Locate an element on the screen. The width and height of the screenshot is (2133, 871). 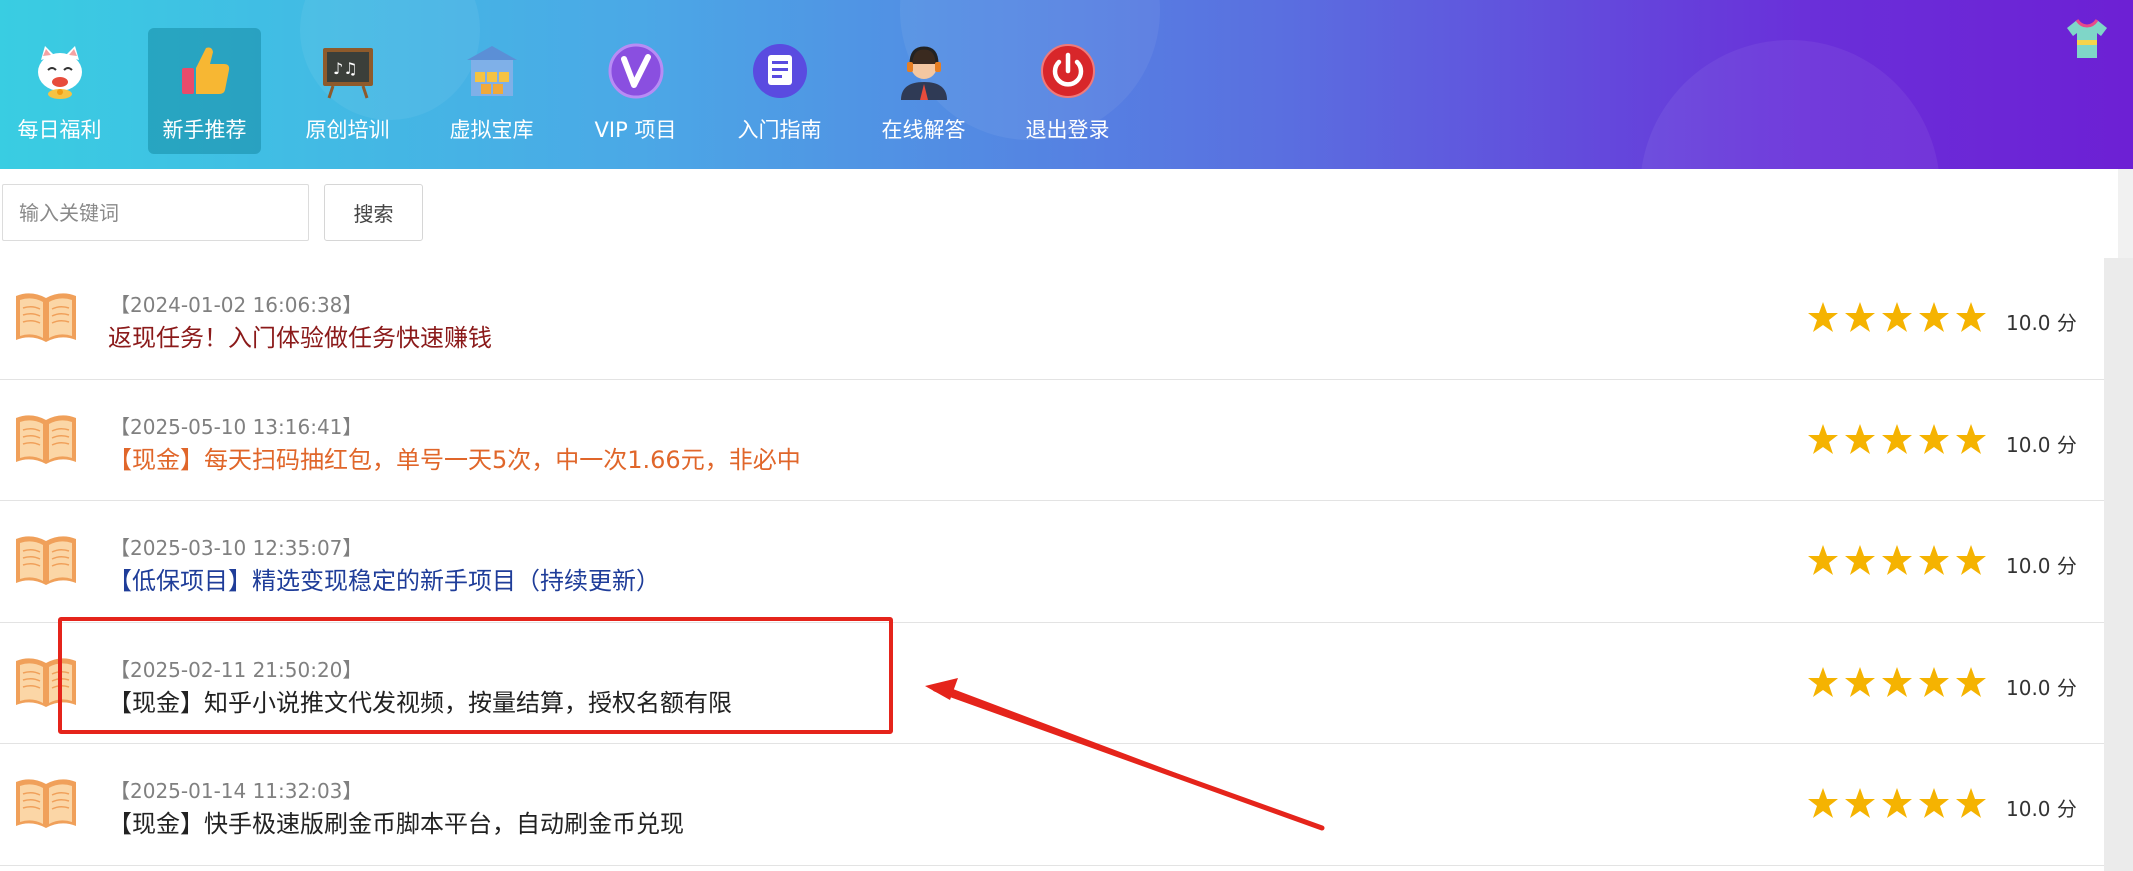
nav-item-newbie-recommend: 新手推荐 is located at coordinates (204, 91).